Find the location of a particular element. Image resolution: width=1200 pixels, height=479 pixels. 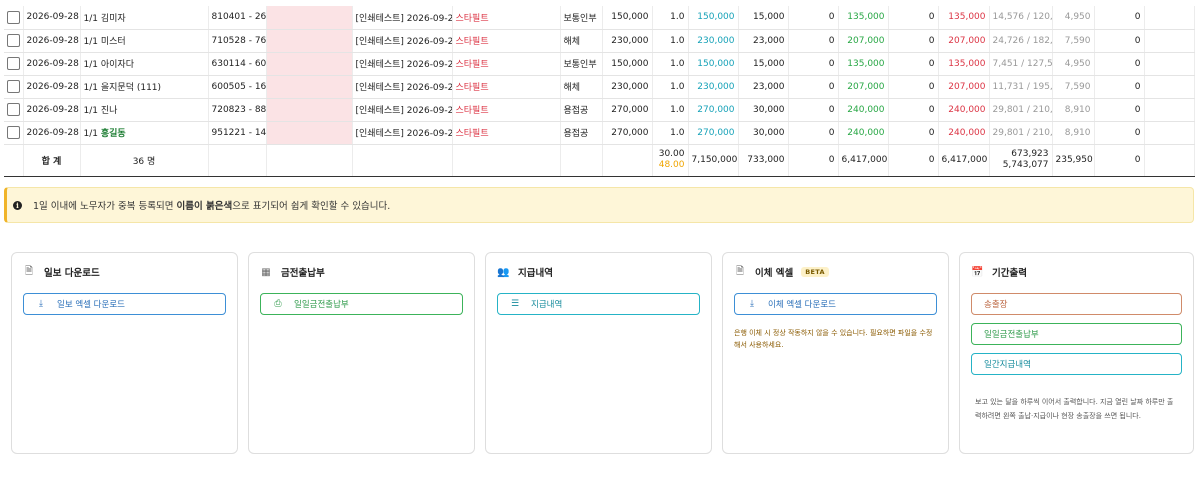

total-zero-a: 0 is located at coordinates (813, 160).